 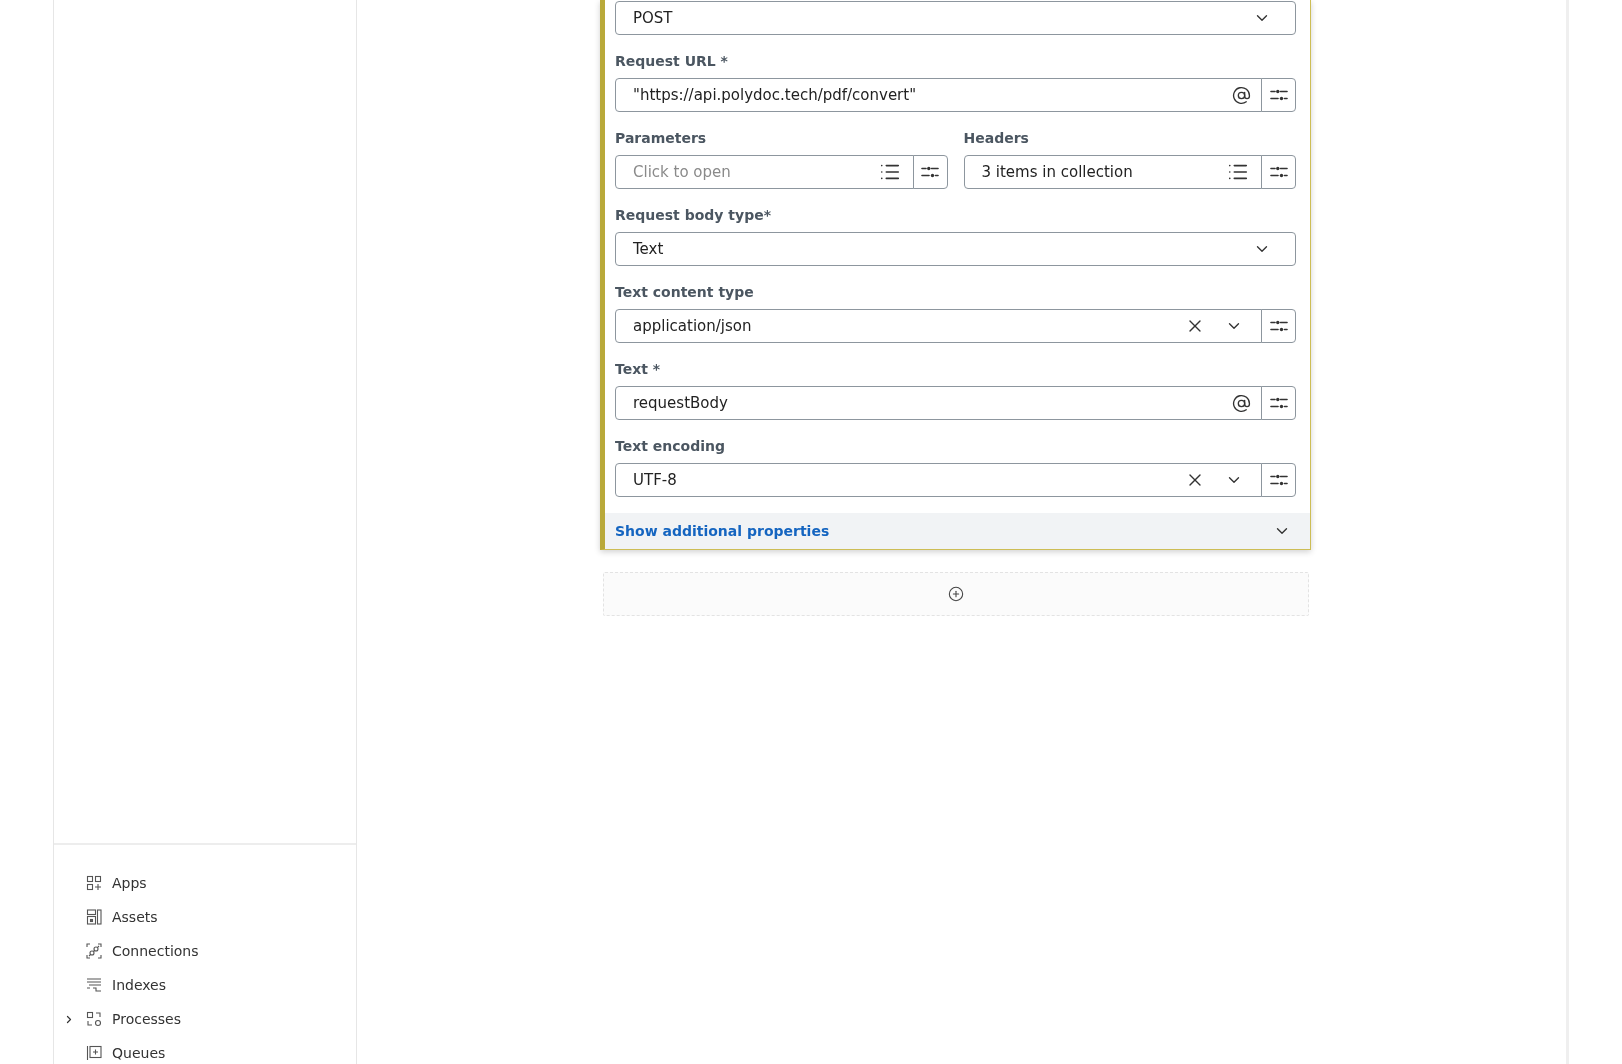 I want to click on field-label: Parameters, so click(x=661, y=138).